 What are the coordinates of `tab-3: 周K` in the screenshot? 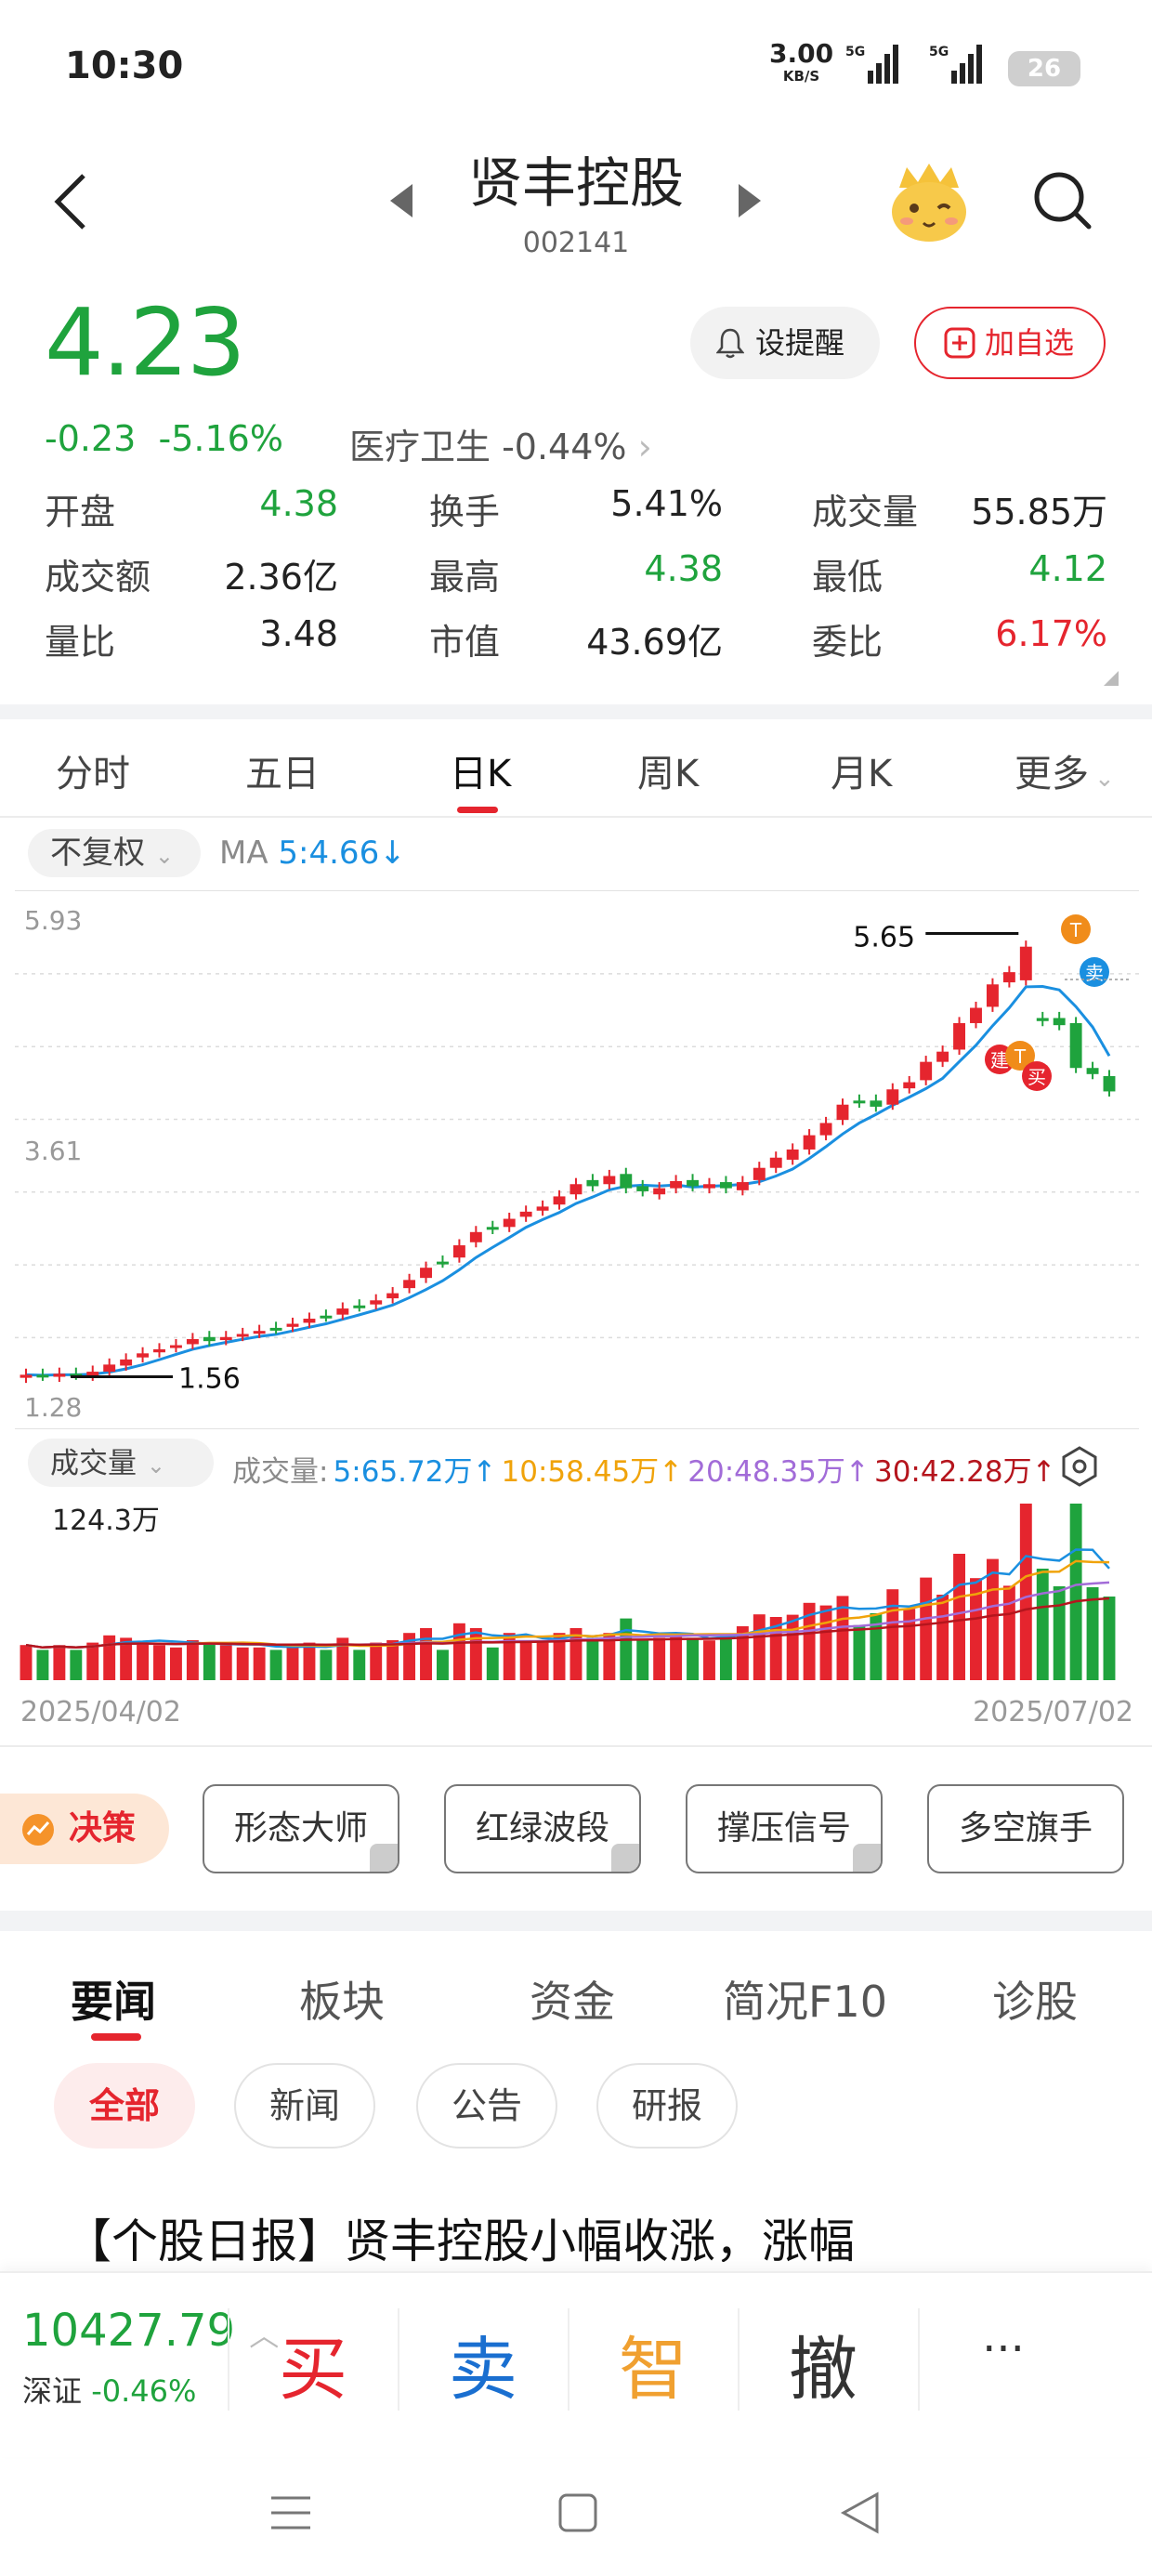 It's located at (668, 770).